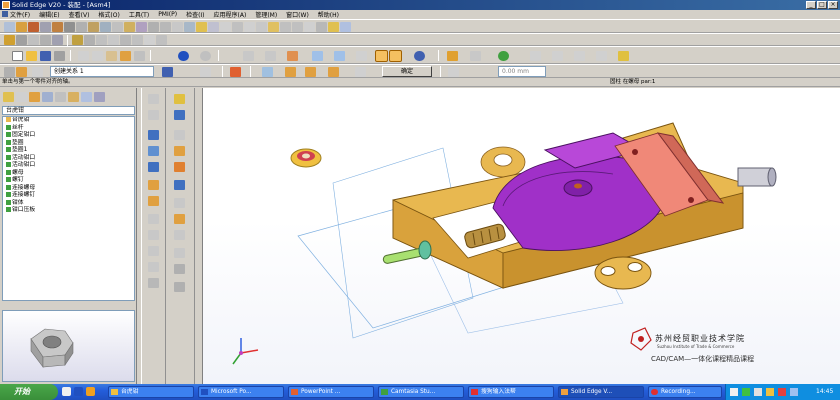 The width and height of the screenshot is (840, 400). What do you see at coordinates (822, 5) in the screenshot?
I see `maximize-button: □` at bounding box center [822, 5].